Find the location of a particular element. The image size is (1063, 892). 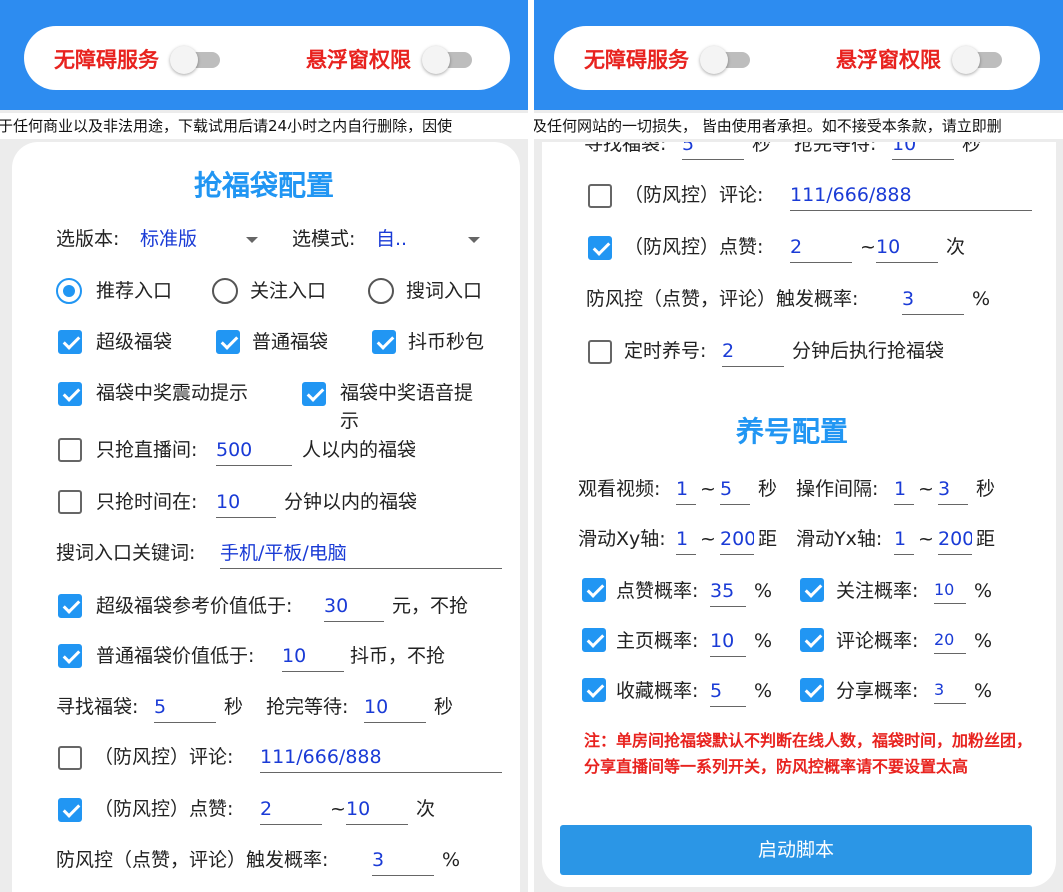

home-prob-input: 10 is located at coordinates (728, 644).